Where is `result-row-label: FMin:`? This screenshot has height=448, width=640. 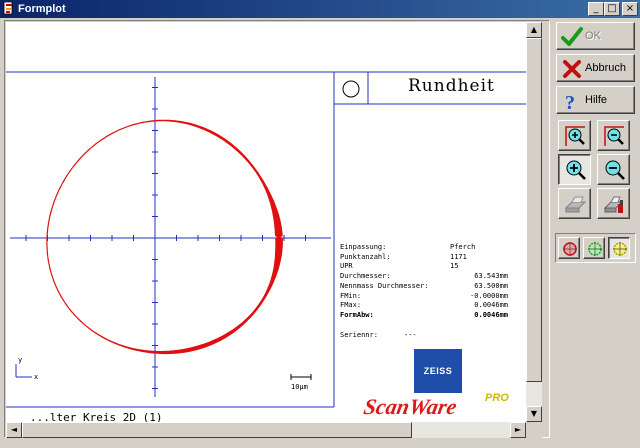 result-row-label: FMin: is located at coordinates (351, 295).